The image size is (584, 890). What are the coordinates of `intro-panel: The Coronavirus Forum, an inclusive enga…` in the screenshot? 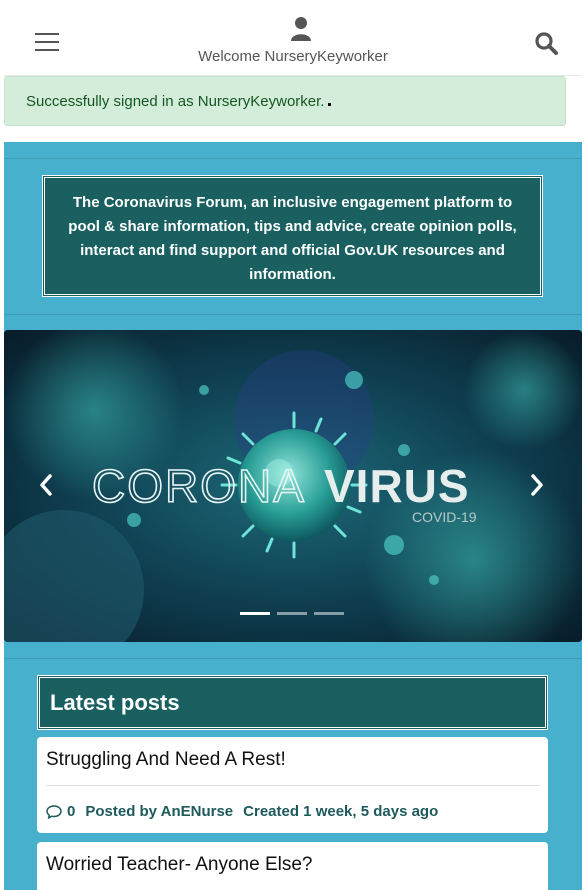 It's located at (292, 236).